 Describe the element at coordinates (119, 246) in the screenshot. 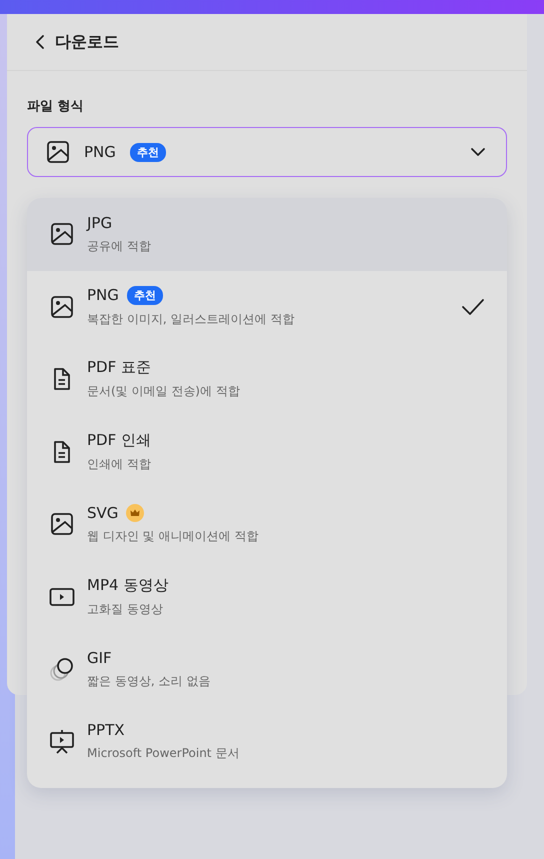

I see `option-description: 공유에 적합` at that location.